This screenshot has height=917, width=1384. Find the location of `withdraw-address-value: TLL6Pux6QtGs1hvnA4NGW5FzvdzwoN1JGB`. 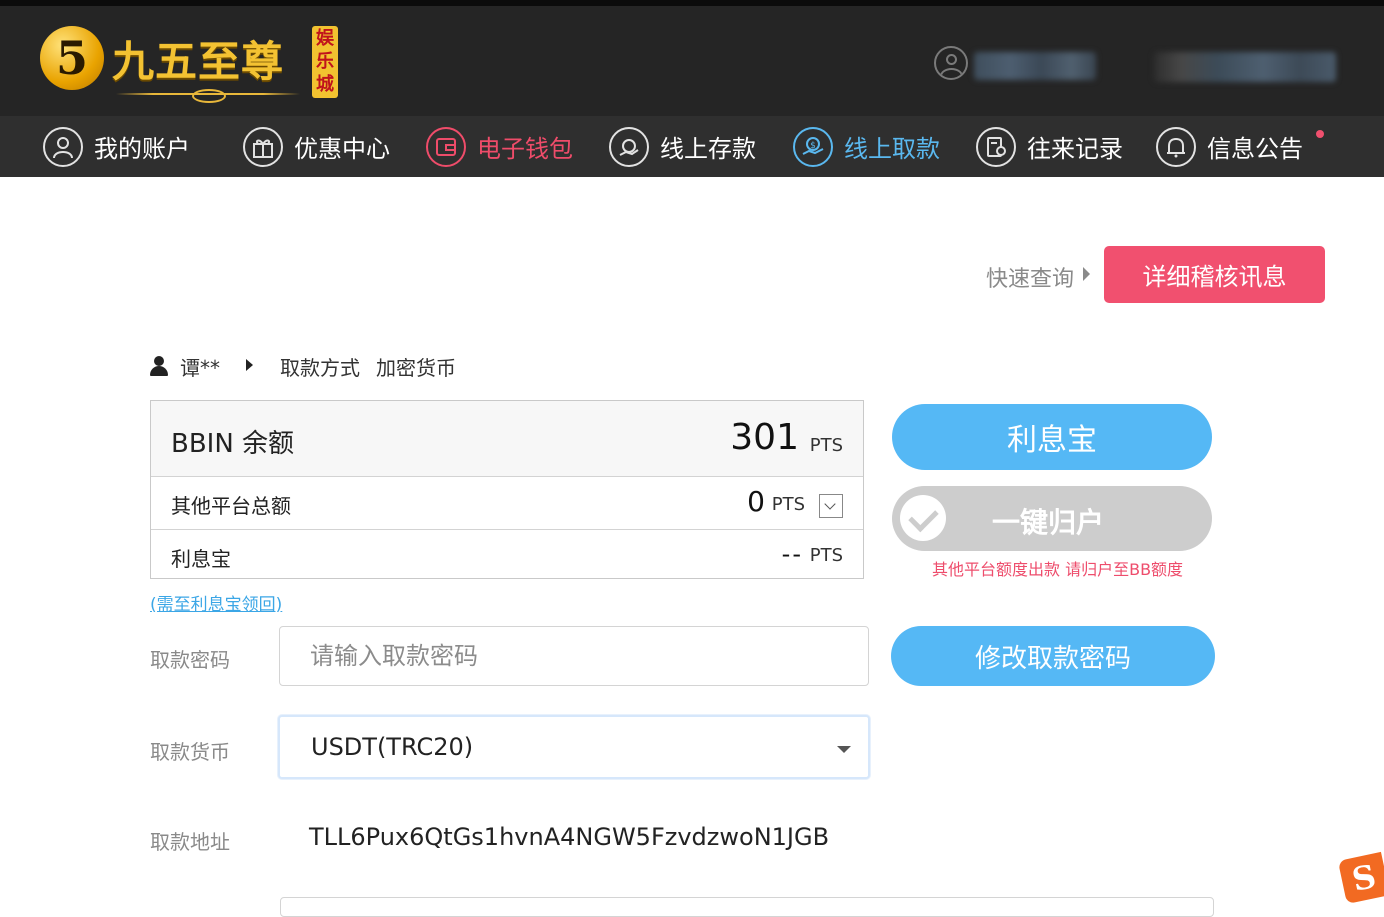

withdraw-address-value: TLL6Pux6QtGs1hvnA4NGW5FzvdzwoN1JGB is located at coordinates (569, 837).